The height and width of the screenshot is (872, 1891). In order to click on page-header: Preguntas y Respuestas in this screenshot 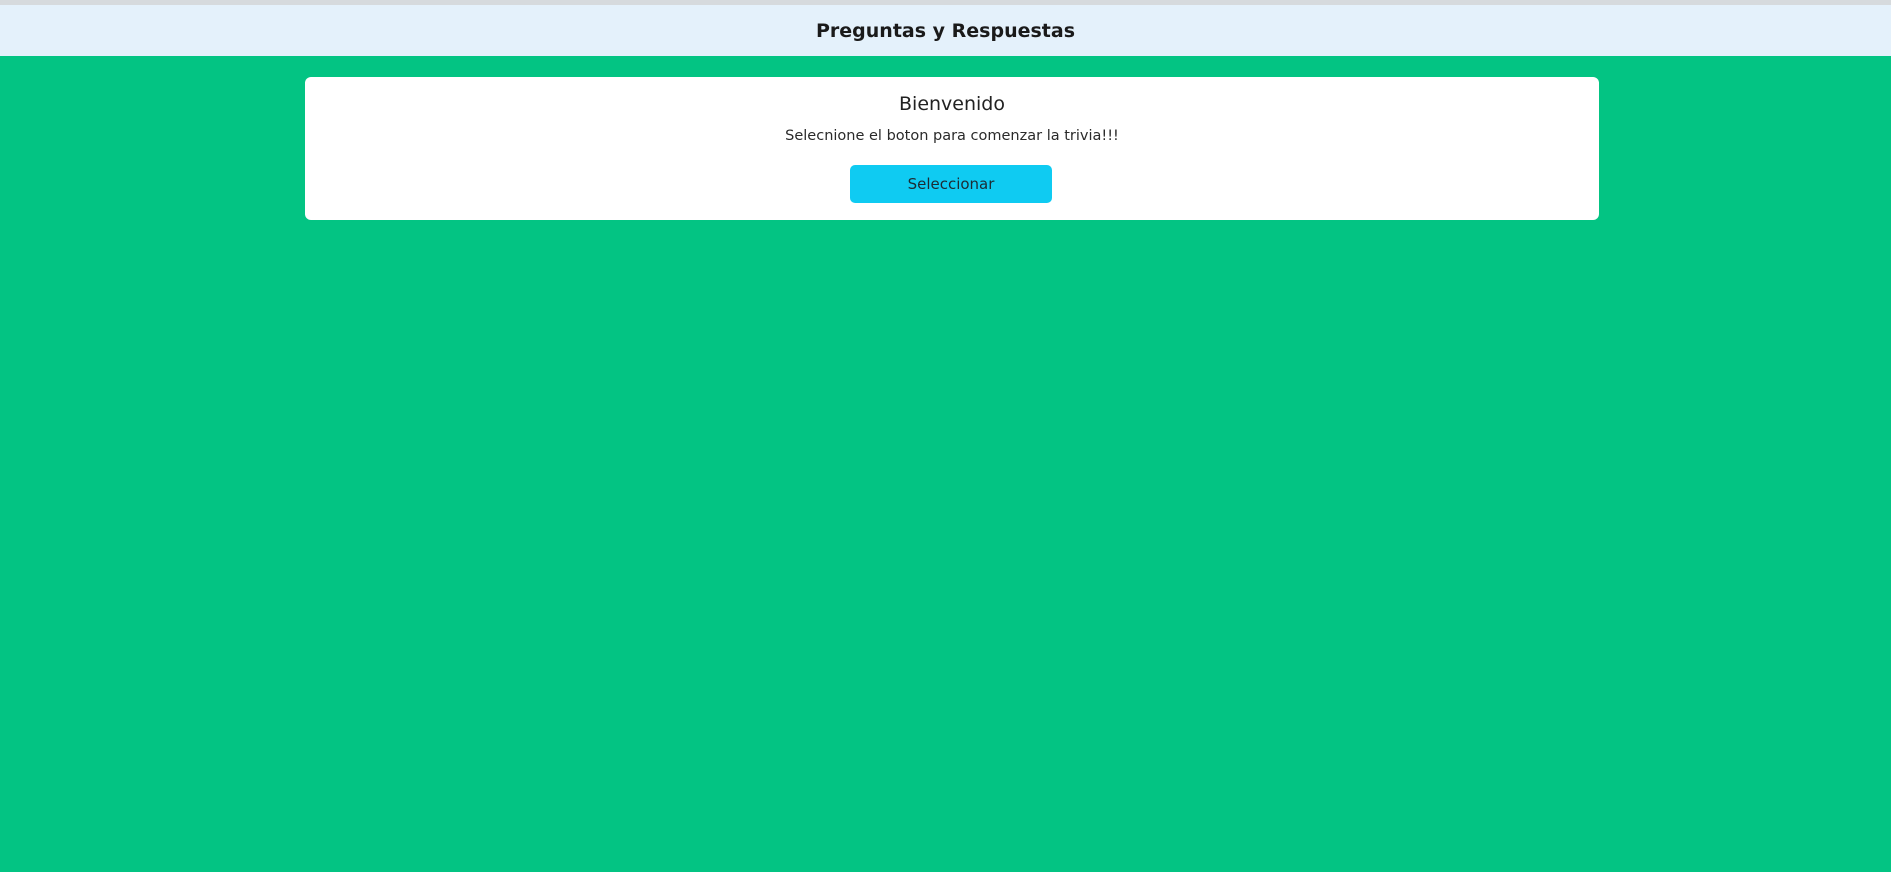, I will do `click(945, 30)`.